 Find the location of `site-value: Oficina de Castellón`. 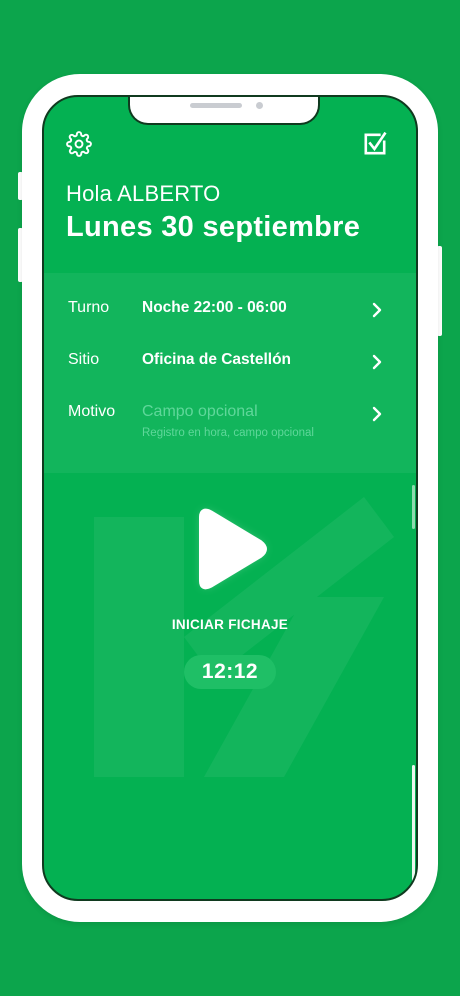

site-value: Oficina de Castellón is located at coordinates (217, 359).